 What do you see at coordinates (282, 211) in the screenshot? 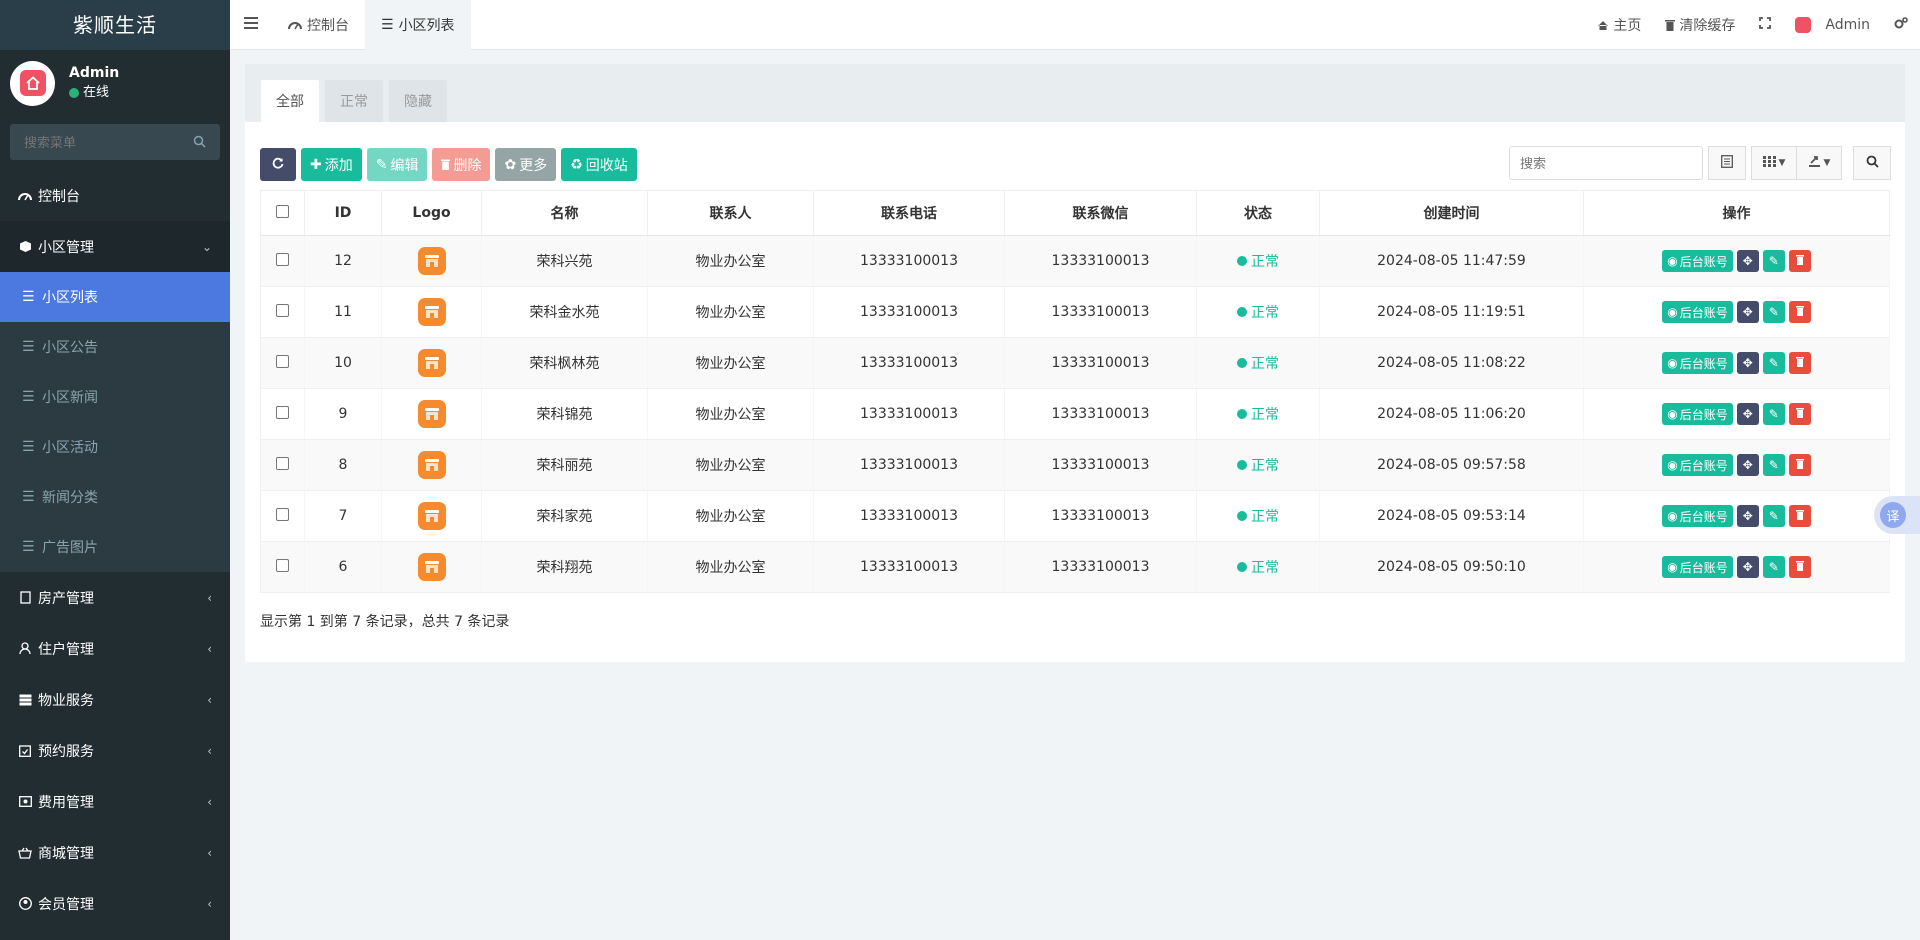
I see `select-all-checkbox` at bounding box center [282, 211].